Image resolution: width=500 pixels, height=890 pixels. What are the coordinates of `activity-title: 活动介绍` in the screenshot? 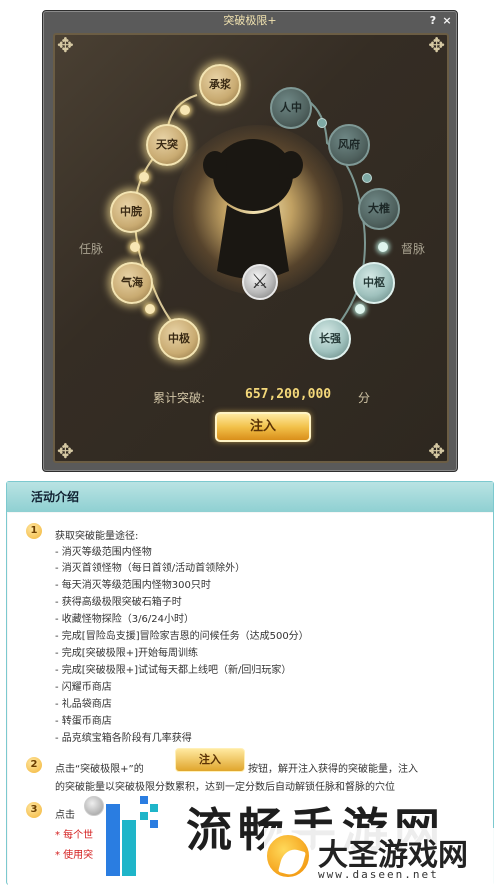 It's located at (250, 497).